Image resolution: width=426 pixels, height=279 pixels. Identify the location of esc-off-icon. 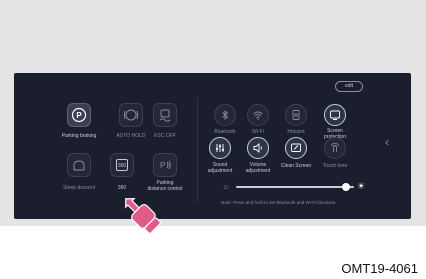
(165, 115).